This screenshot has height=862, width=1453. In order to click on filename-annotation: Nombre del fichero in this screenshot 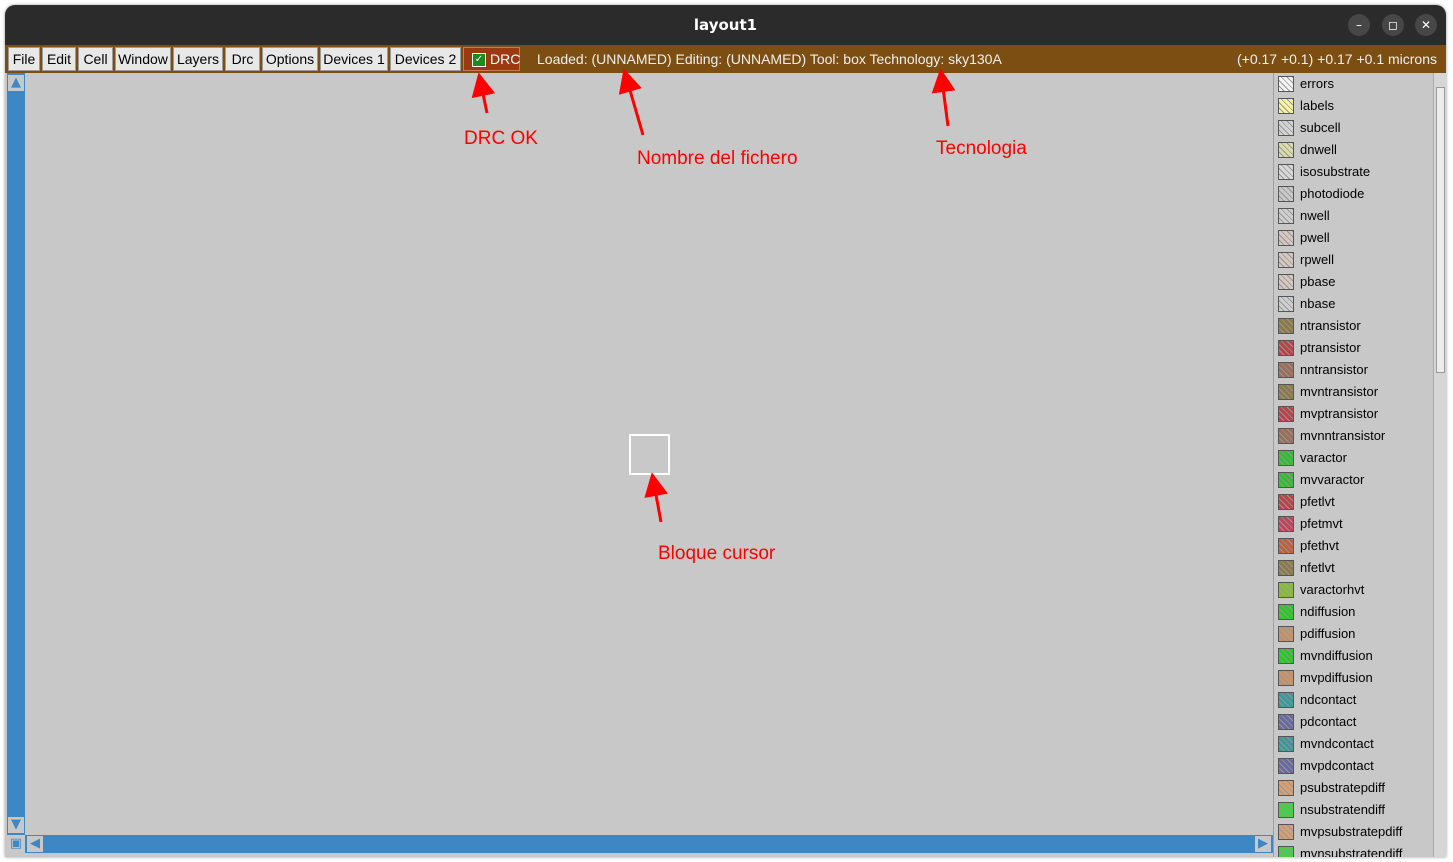, I will do `click(717, 158)`.